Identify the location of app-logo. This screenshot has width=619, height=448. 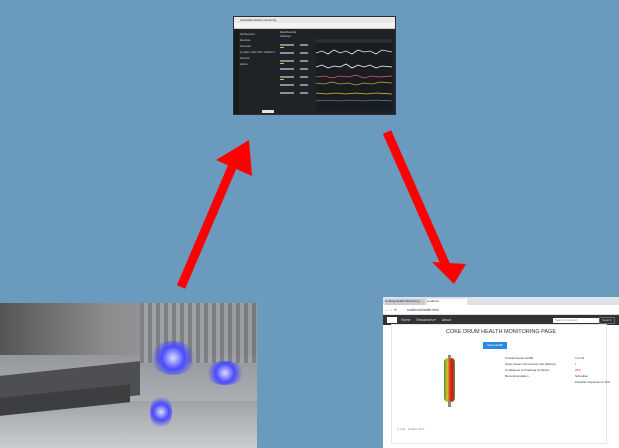
(392, 320).